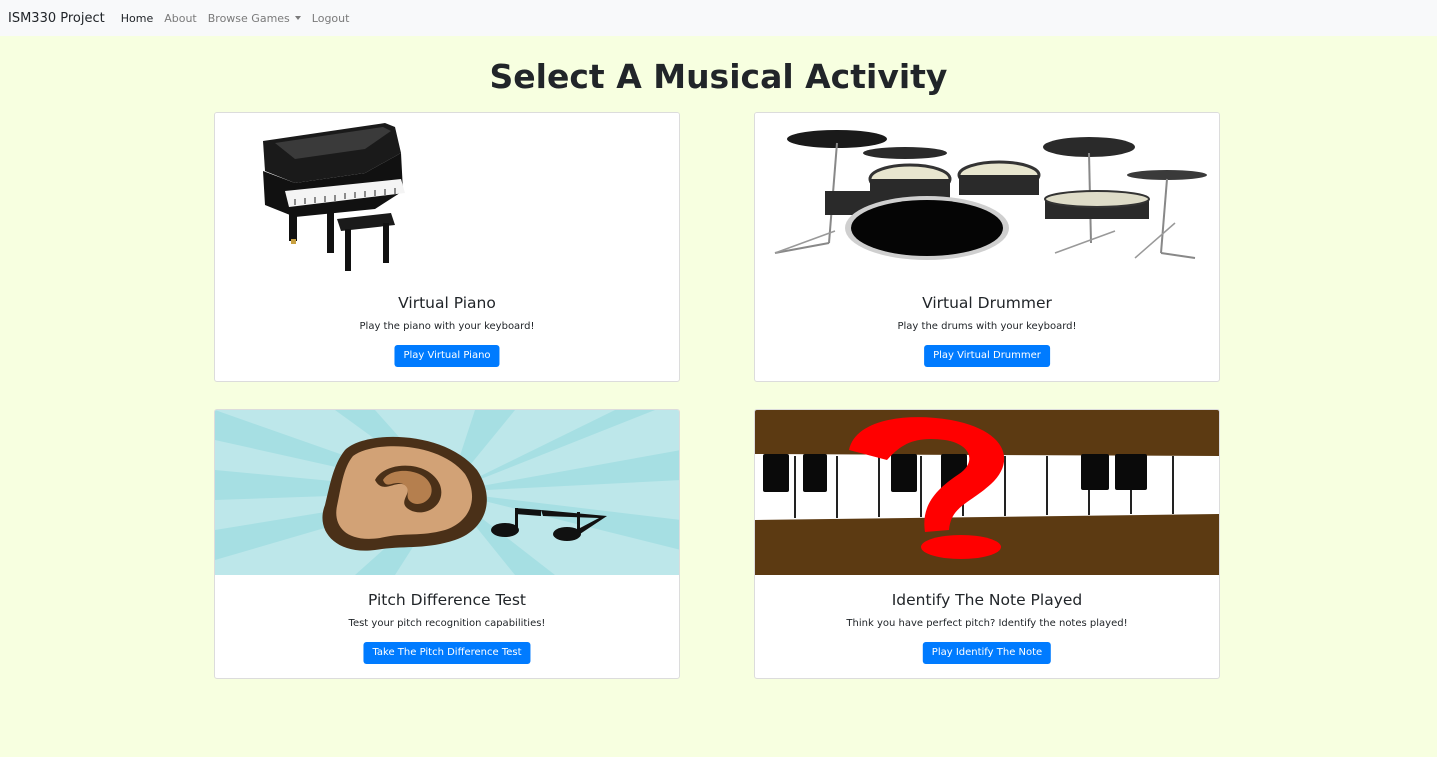 Image resolution: width=1437 pixels, height=757 pixels. I want to click on card-text: Play the drums with your keyboard!, so click(987, 326).